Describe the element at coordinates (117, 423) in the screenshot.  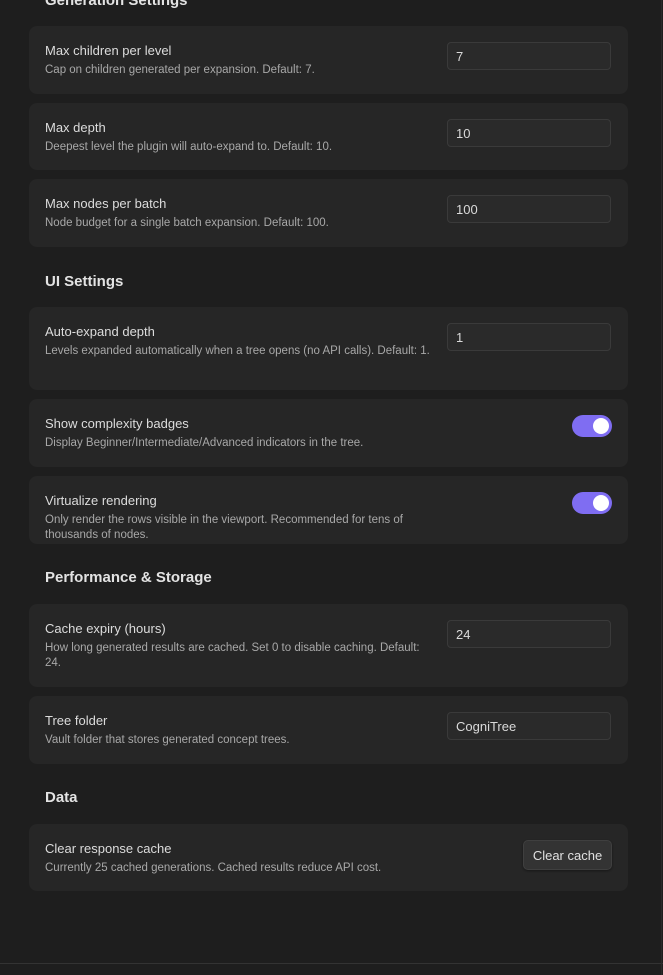
I see `setting-name: Show complexity badges` at that location.